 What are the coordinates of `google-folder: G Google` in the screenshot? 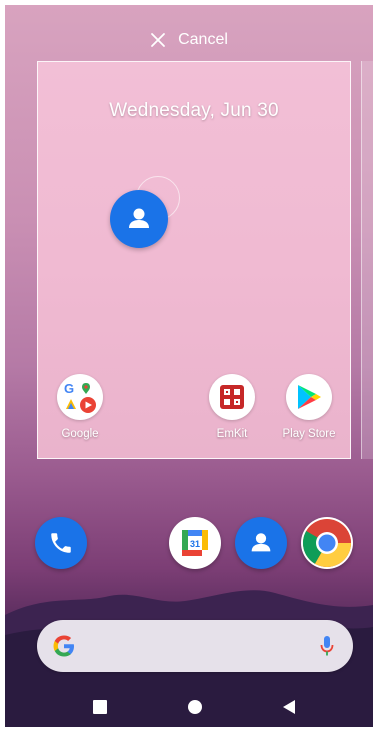 It's located at (80, 407).